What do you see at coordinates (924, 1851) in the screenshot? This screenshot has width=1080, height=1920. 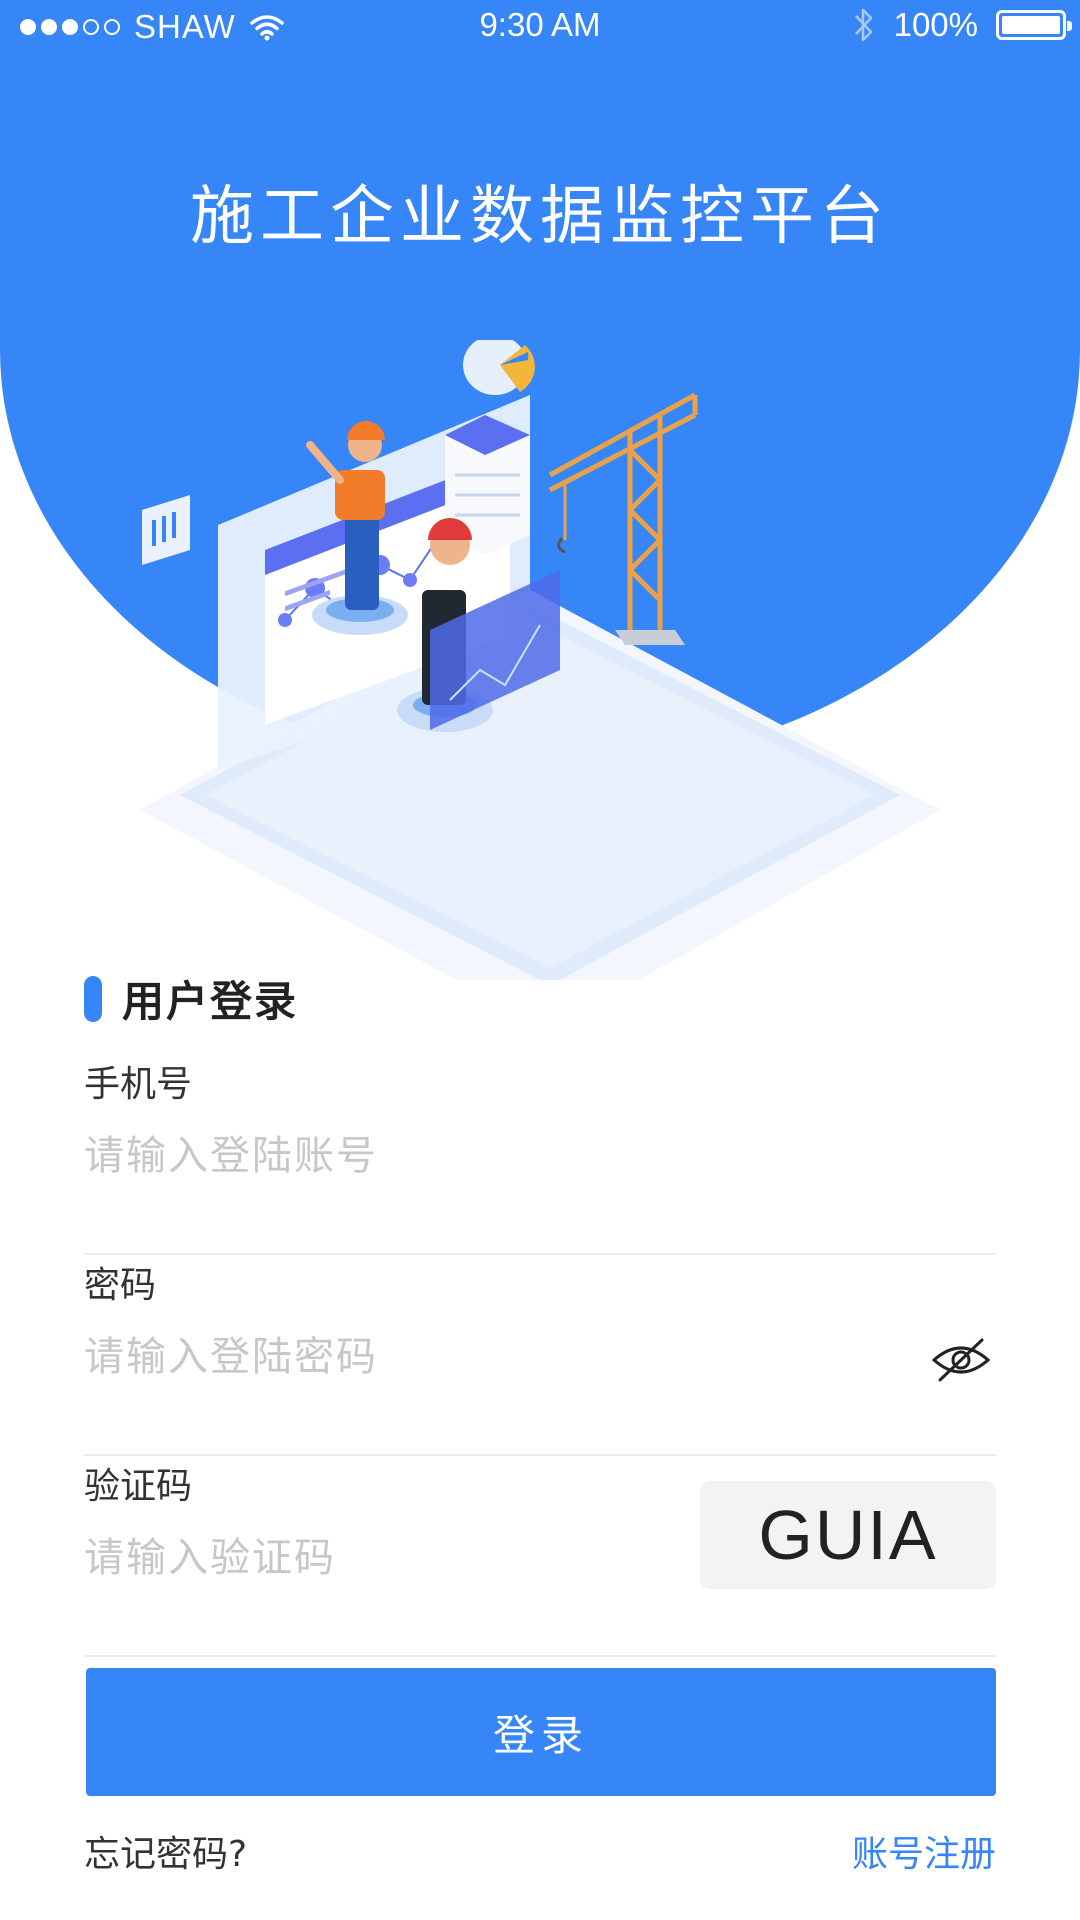 I see `register-link: 账号注册` at bounding box center [924, 1851].